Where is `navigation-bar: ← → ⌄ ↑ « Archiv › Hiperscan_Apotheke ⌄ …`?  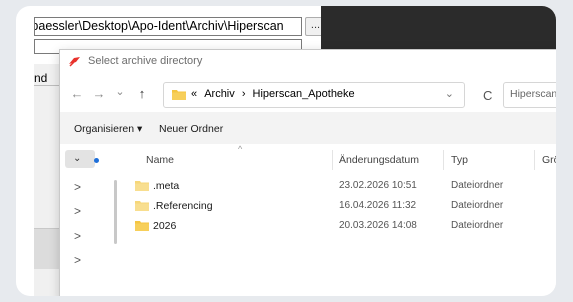
navigation-bar: ← → ⌄ ↑ « Archiv › Hiperscan_Apotheke ⌄ … is located at coordinates (308, 93).